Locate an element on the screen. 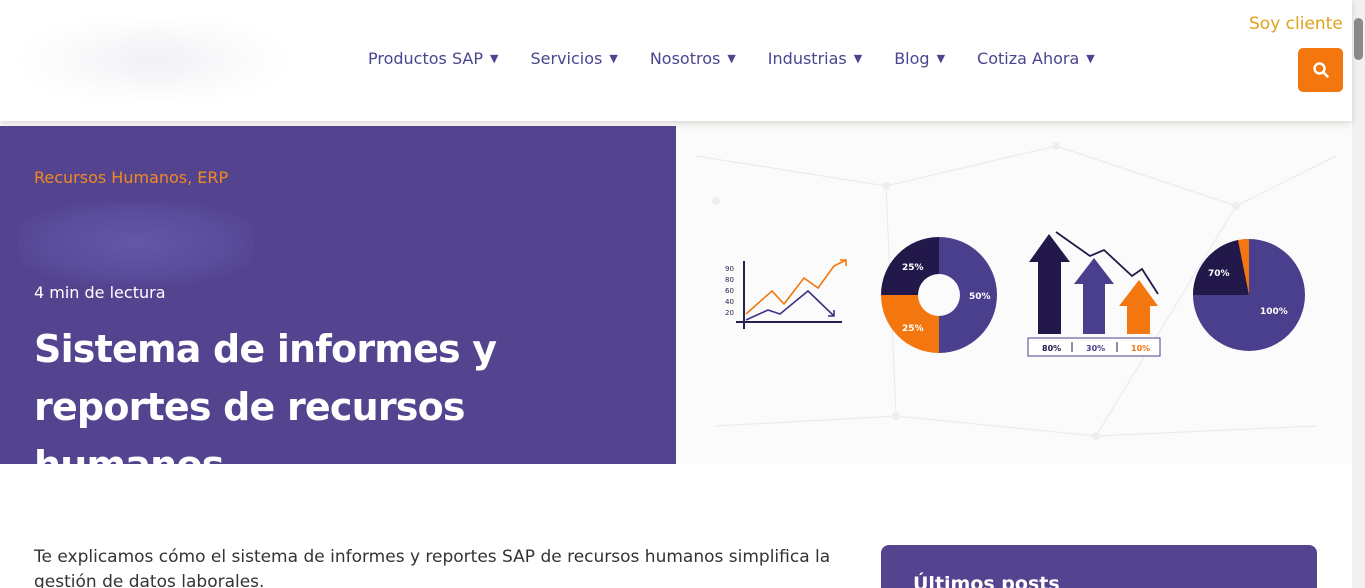 The height and width of the screenshot is (588, 1365). line-chart-tick: 60 is located at coordinates (729, 291).